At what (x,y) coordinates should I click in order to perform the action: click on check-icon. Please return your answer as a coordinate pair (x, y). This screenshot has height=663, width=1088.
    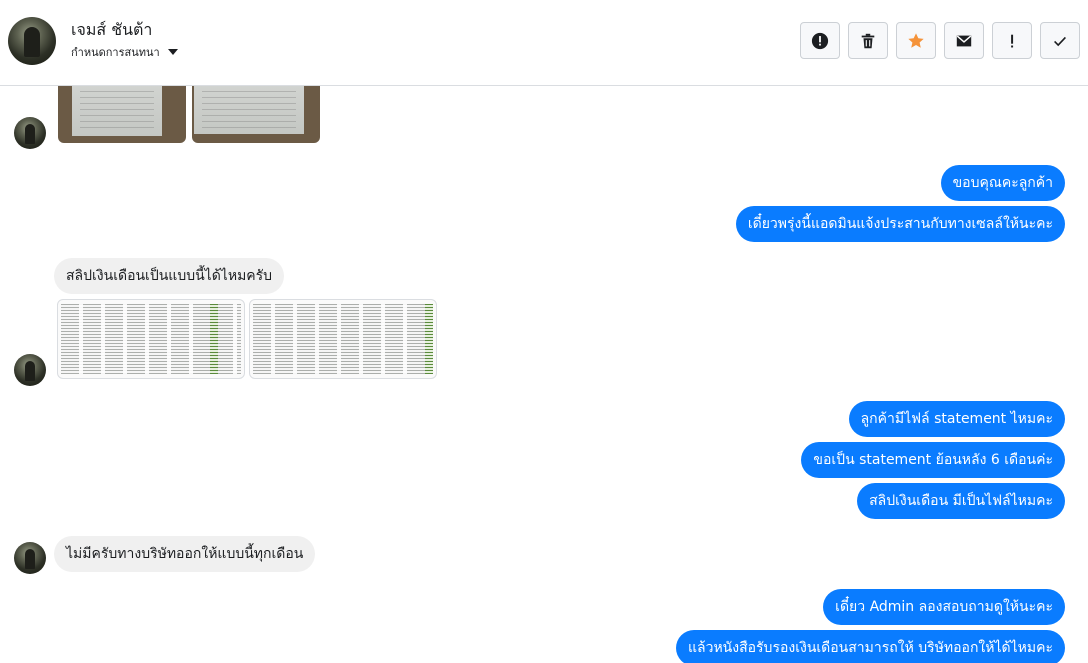
    Looking at the image, I should click on (1060, 41).